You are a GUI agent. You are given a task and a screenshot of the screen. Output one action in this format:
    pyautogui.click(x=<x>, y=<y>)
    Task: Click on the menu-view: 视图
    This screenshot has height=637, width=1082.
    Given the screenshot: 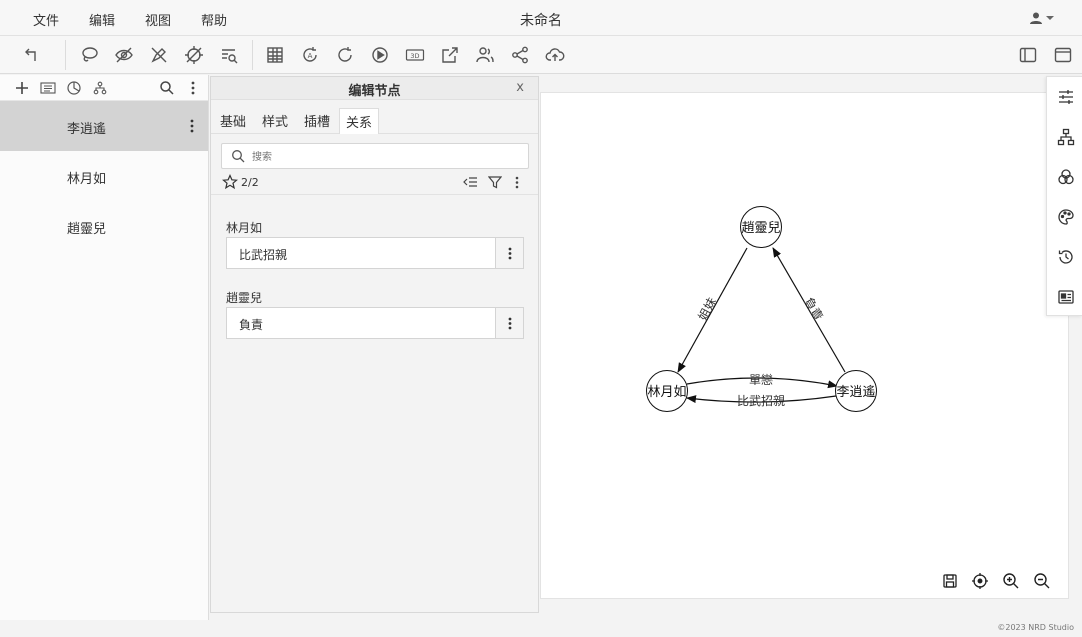 What is the action you would take?
    pyautogui.click(x=158, y=19)
    